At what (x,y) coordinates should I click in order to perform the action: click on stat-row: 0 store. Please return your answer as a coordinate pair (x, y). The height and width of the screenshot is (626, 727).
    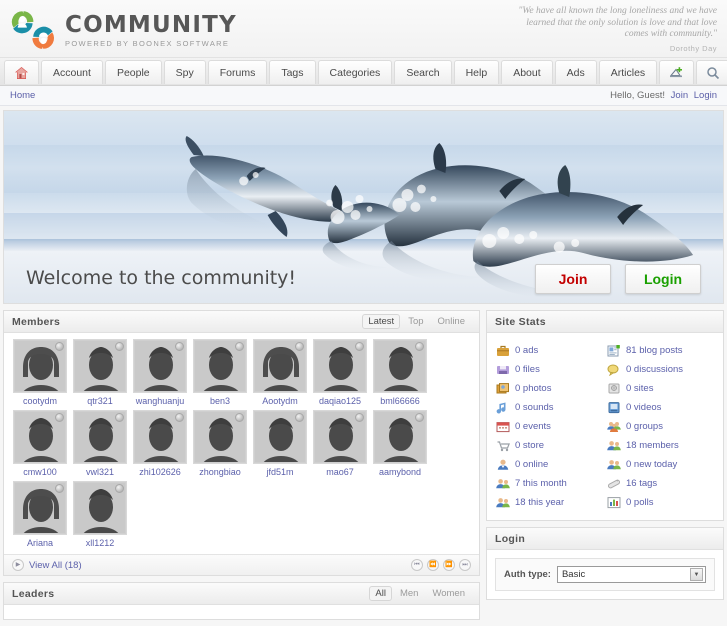
    Looking at the image, I should click on (550, 445).